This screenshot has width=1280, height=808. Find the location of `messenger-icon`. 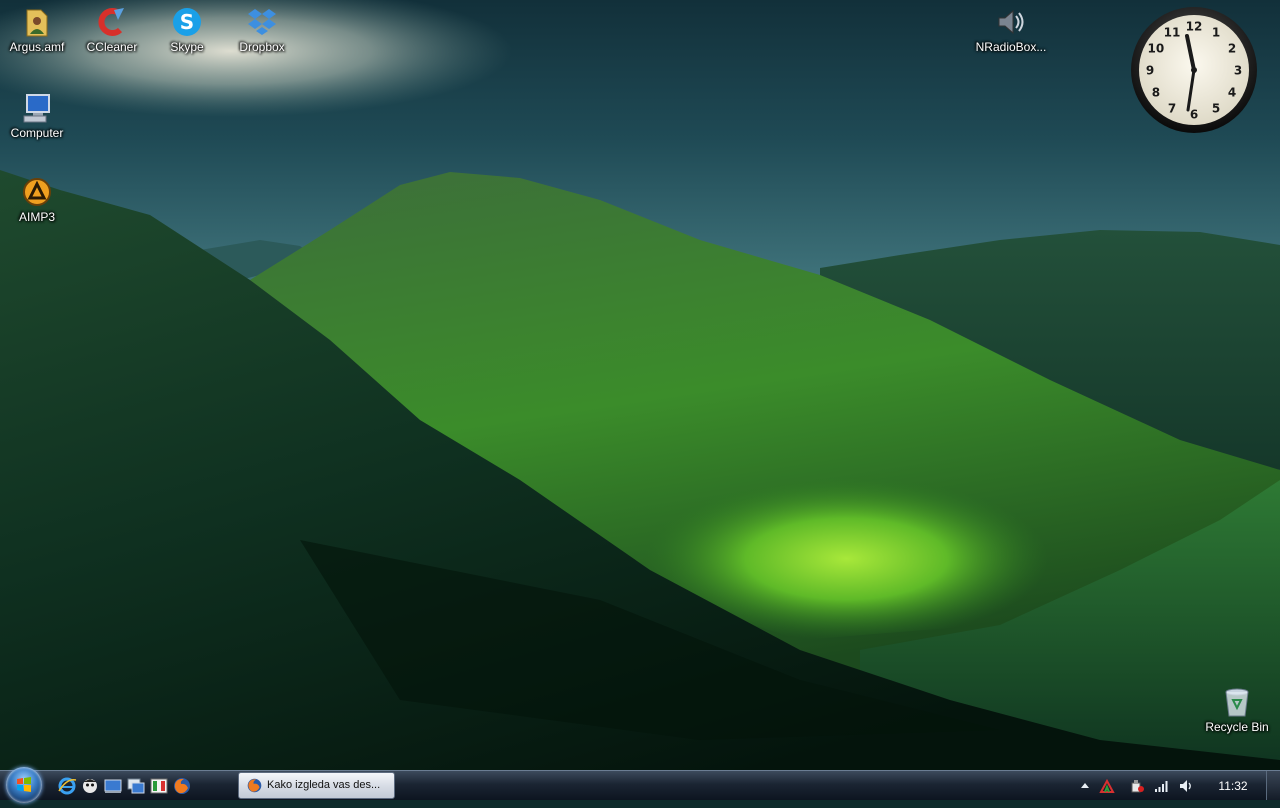

messenger-icon is located at coordinates (90, 786).